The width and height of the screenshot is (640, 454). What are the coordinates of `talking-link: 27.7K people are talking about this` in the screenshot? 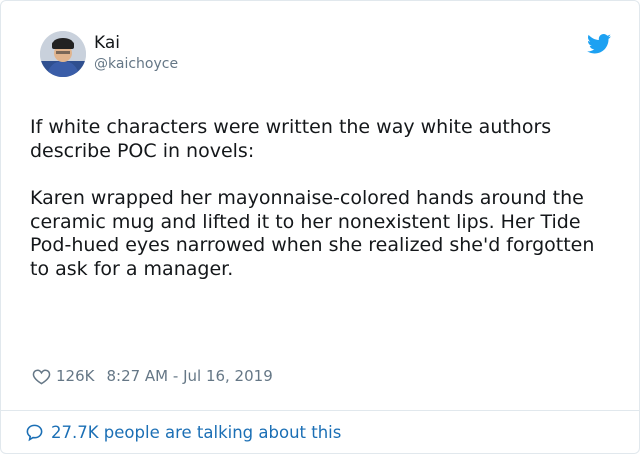 It's located at (183, 432).